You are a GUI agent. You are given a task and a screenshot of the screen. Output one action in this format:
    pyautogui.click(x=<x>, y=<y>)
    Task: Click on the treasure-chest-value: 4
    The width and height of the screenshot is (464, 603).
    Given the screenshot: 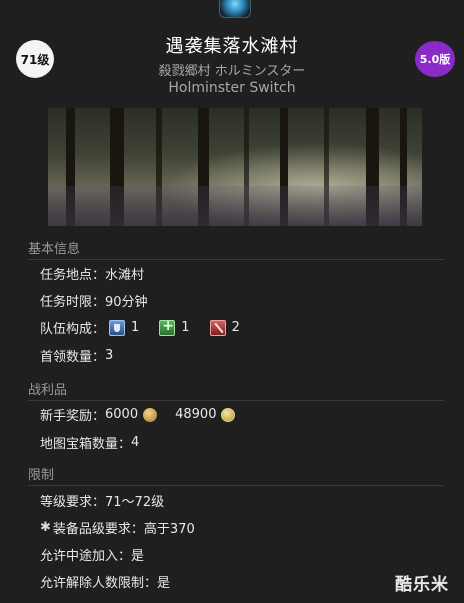 What is the action you would take?
    pyautogui.click(x=135, y=442)
    